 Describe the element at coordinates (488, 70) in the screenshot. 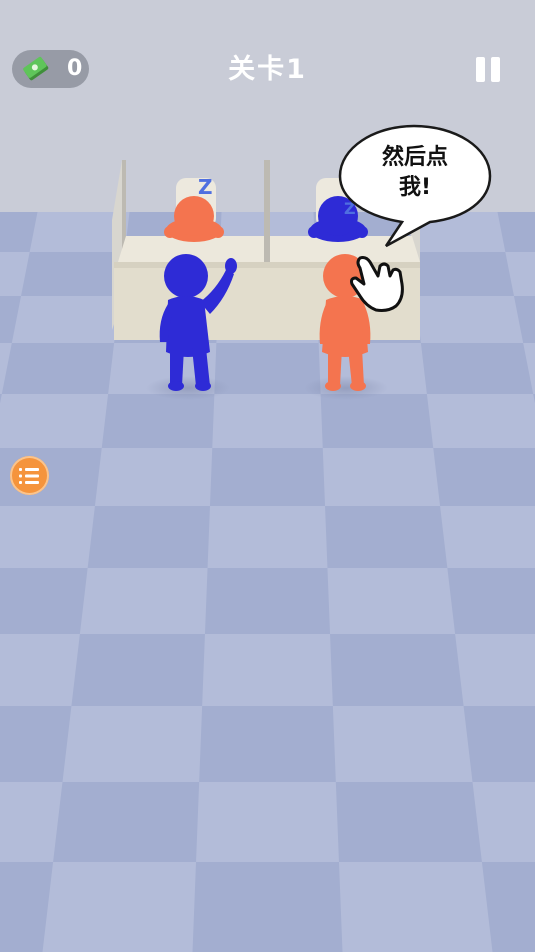

I see `pause-button` at that location.